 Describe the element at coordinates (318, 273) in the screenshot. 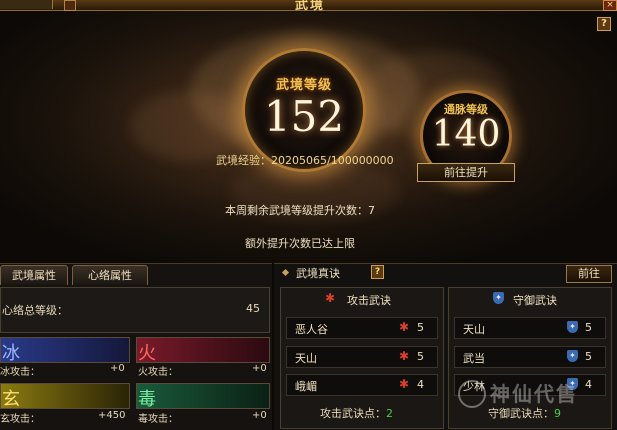

I see `secret-arts-title: 武境真诀` at that location.